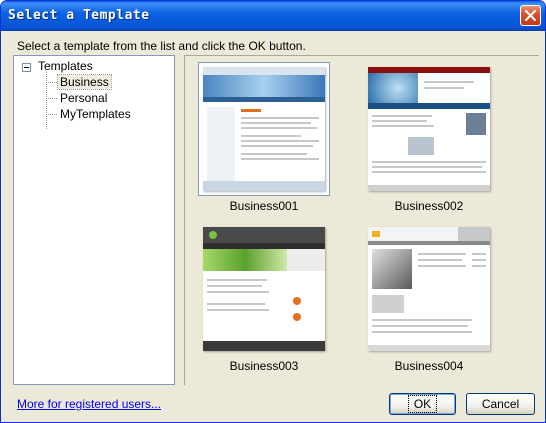 Image resolution: width=546 pixels, height=423 pixels. Describe the element at coordinates (26, 67) in the screenshot. I see `collapse-icon` at that location.